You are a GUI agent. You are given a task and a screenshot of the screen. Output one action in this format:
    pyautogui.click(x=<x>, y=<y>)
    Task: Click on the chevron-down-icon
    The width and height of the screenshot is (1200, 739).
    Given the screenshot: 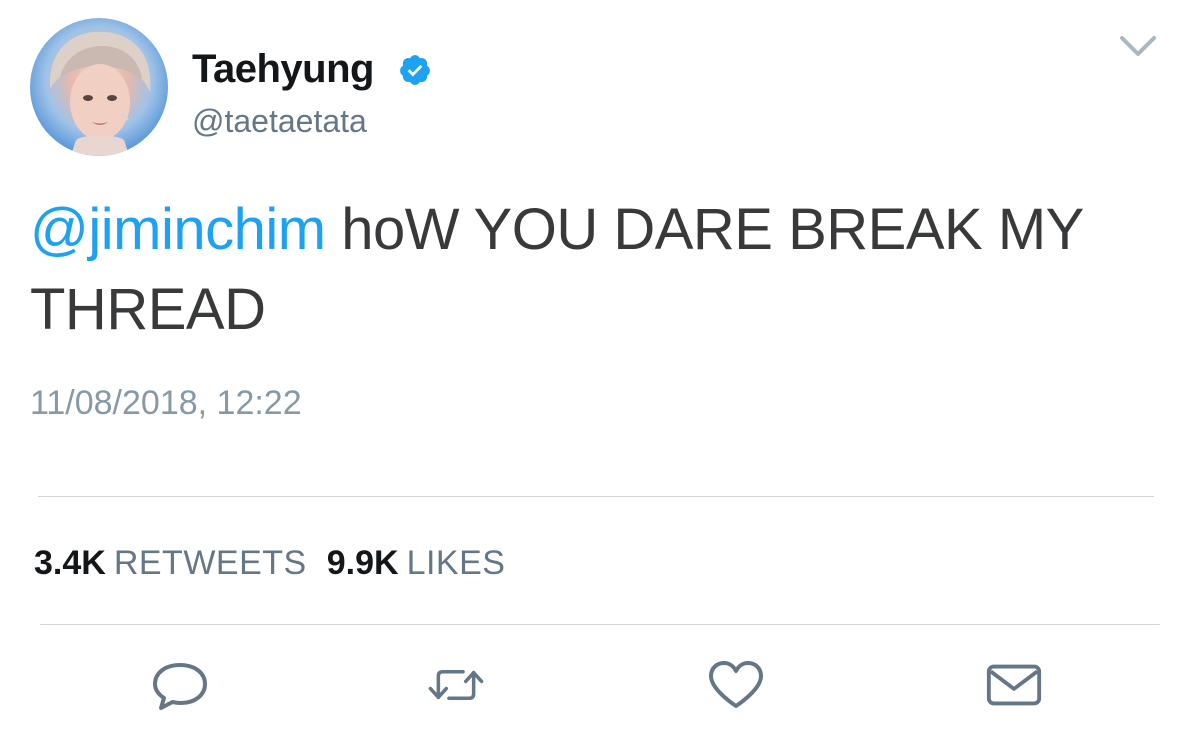 What is the action you would take?
    pyautogui.click(x=1138, y=46)
    